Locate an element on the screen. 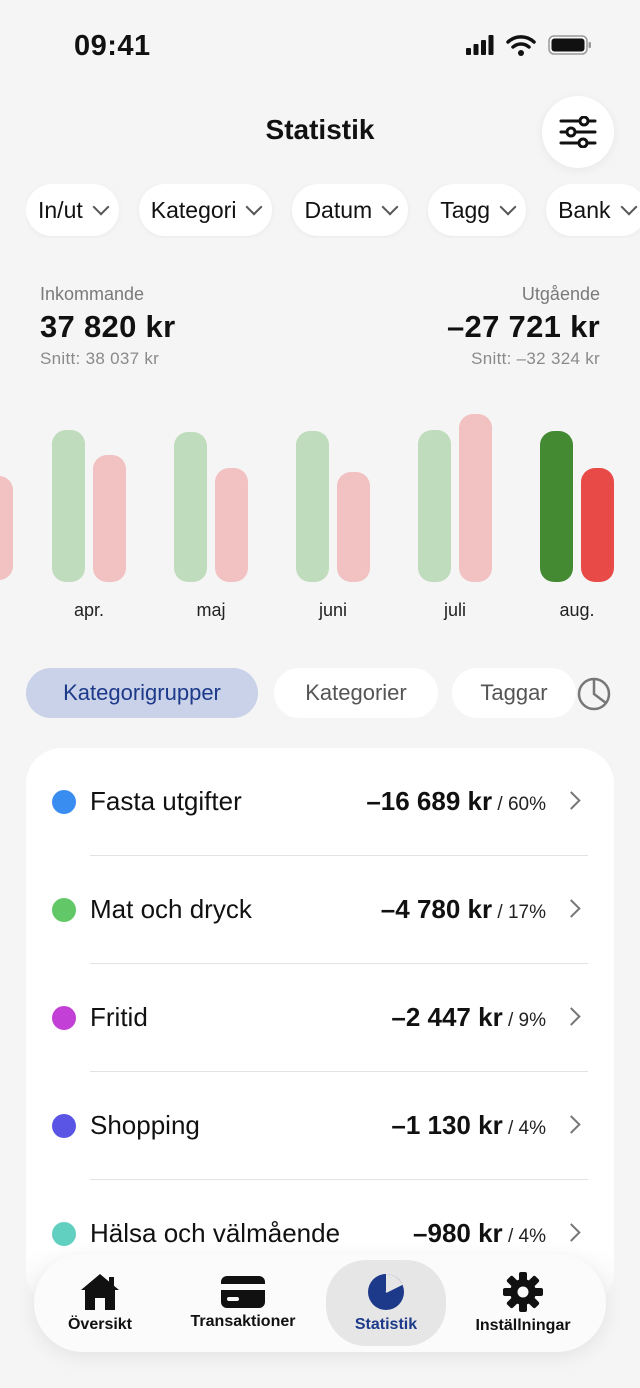 Image resolution: width=640 pixels, height=1388 pixels. tab-label: Transaktioner is located at coordinates (243, 1321).